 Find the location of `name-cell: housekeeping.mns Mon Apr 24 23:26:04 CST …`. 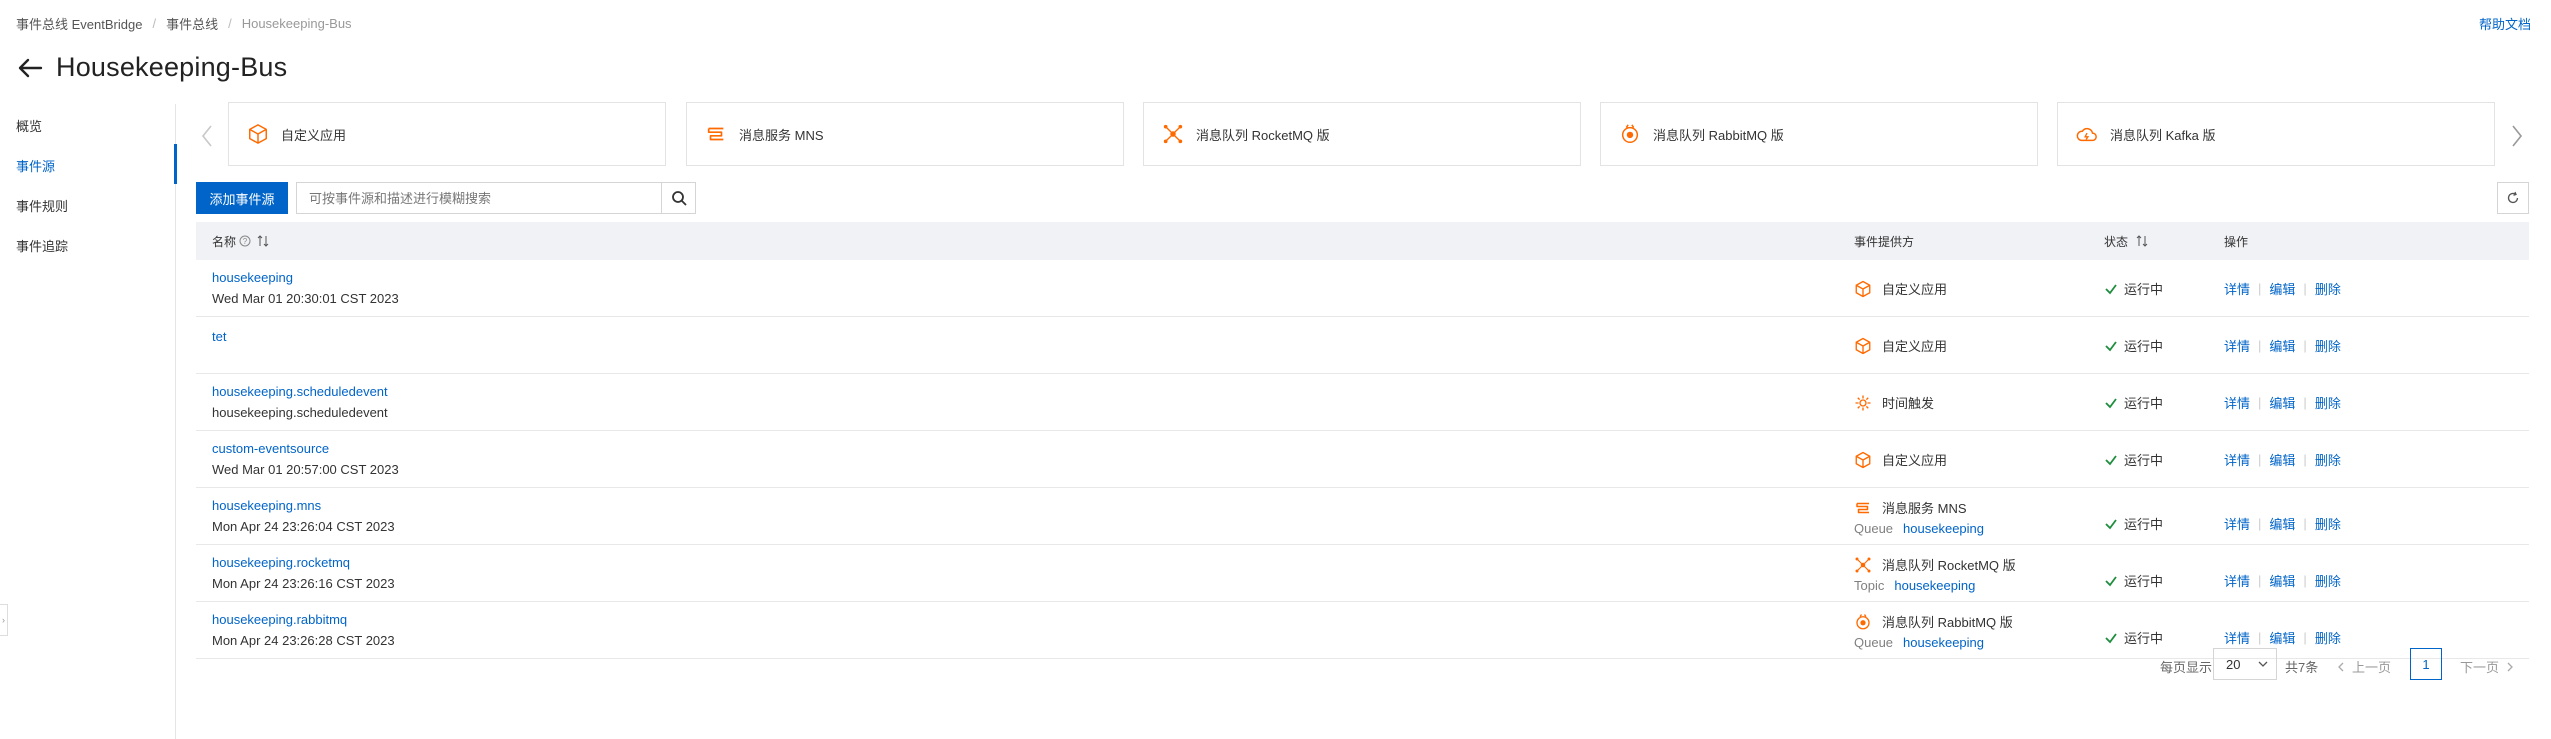

name-cell: housekeeping.mns Mon Apr 24 23:26:04 CST … is located at coordinates (303, 516).